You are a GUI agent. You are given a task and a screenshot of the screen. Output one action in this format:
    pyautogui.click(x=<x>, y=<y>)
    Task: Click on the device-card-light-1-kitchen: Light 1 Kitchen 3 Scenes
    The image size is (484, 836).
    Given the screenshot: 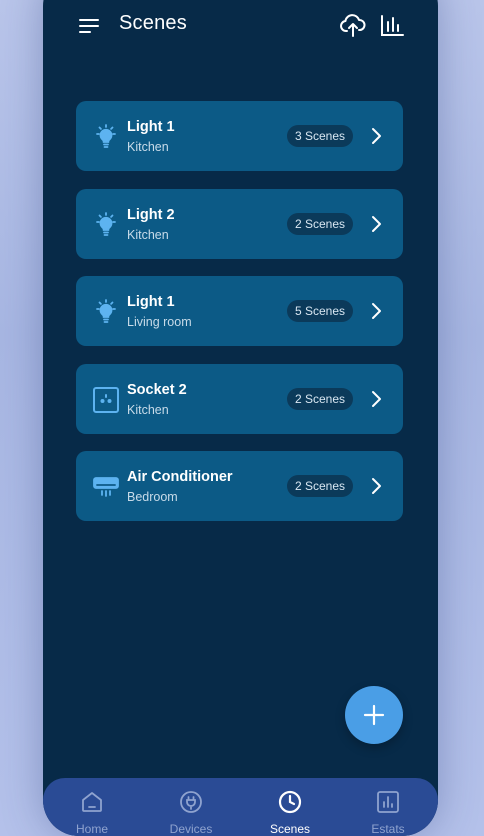 What is the action you would take?
    pyautogui.click(x=239, y=136)
    